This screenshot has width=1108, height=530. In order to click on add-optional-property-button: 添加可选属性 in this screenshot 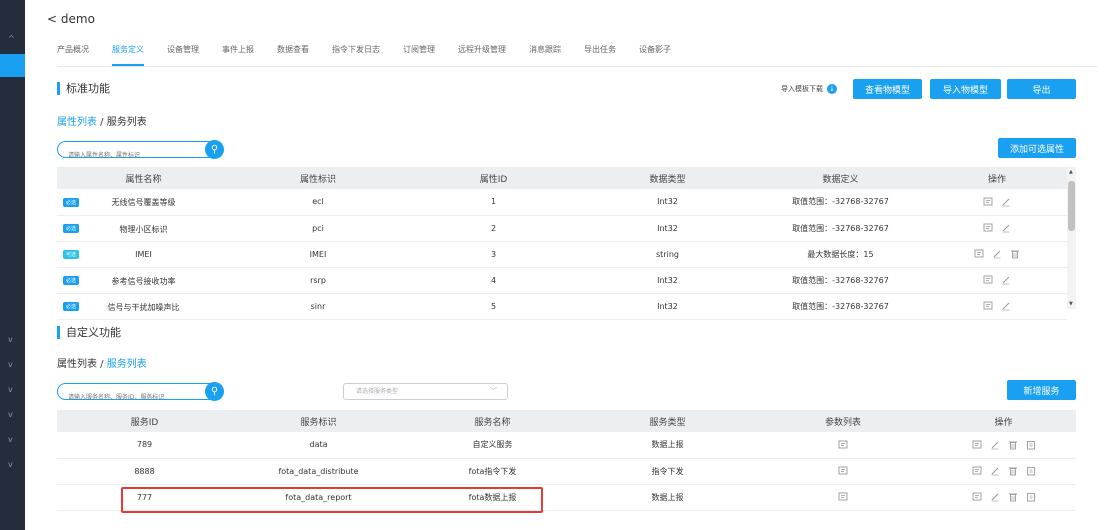, I will do `click(1037, 148)`.